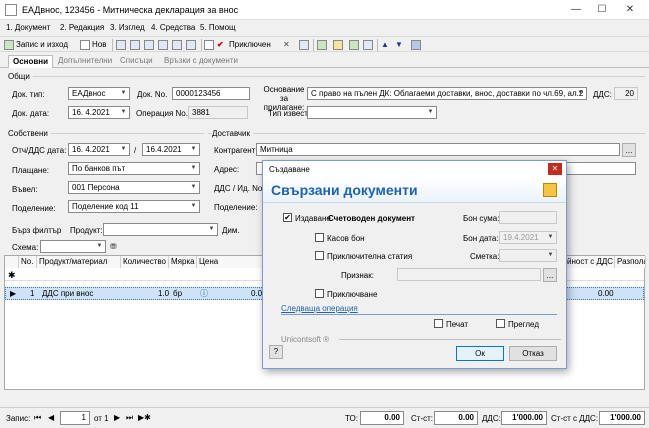  What do you see at coordinates (34, 208) in the screenshot?
I see `division-label: Поделение:` at bounding box center [34, 208].